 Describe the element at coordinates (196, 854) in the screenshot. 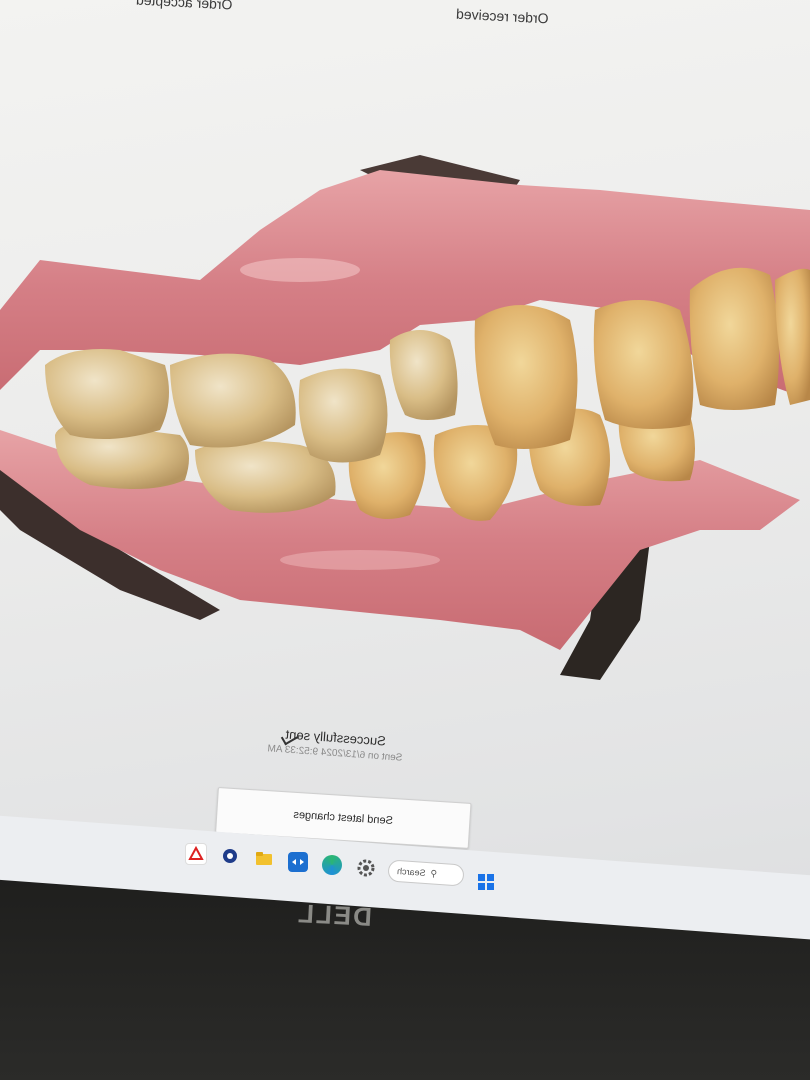

I see `red-triangle-app-icon` at that location.